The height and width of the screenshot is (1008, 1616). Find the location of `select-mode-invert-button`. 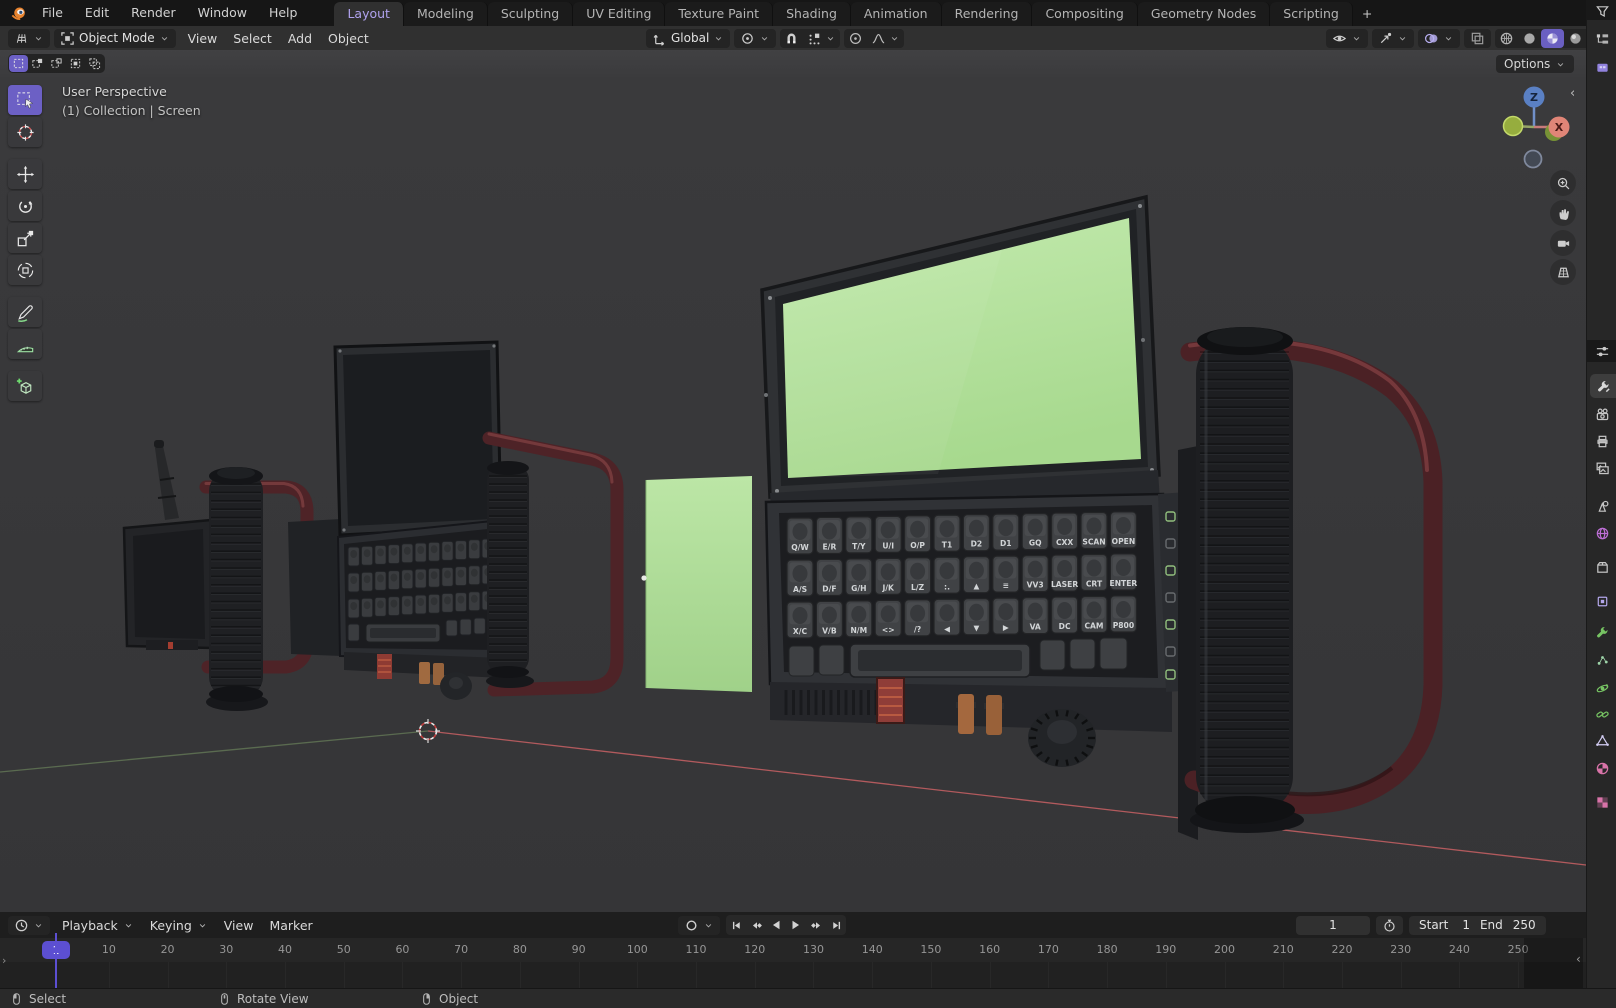

select-mode-invert-button is located at coordinates (75, 63).